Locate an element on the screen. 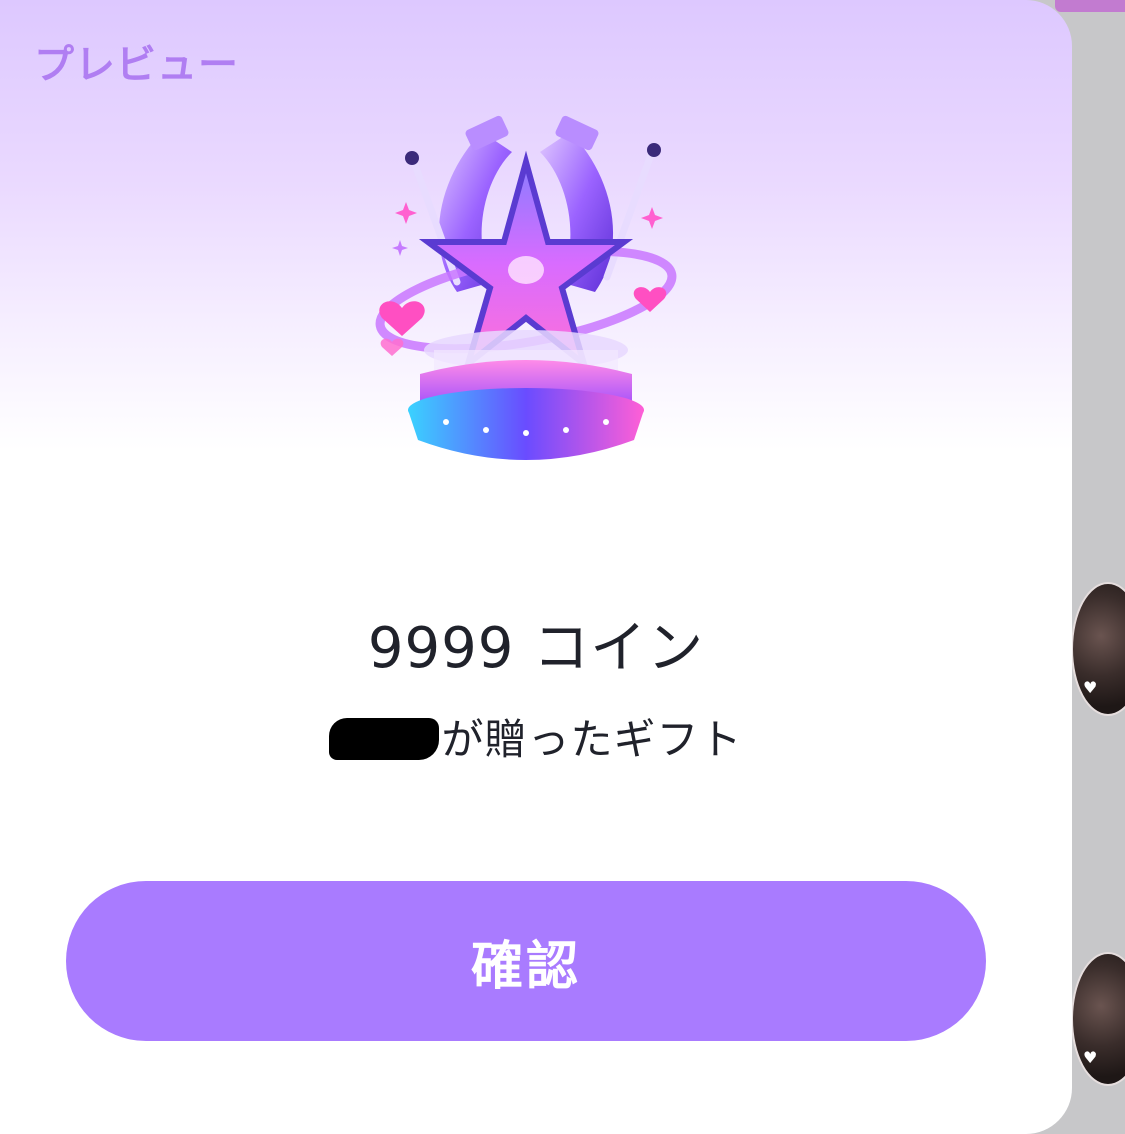 This screenshot has width=1125, height=1134. gift-sender-text: が贈ったギフト is located at coordinates (592, 739).